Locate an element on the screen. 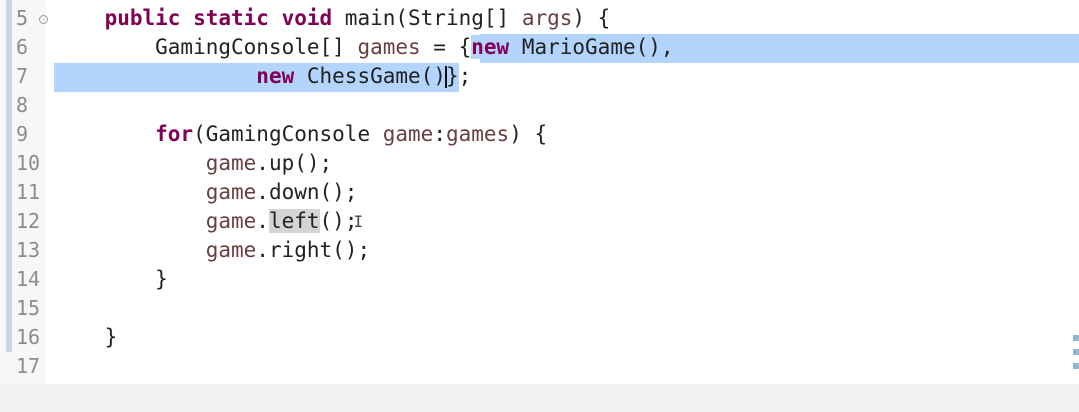  code-line: 15 is located at coordinates (539, 308).